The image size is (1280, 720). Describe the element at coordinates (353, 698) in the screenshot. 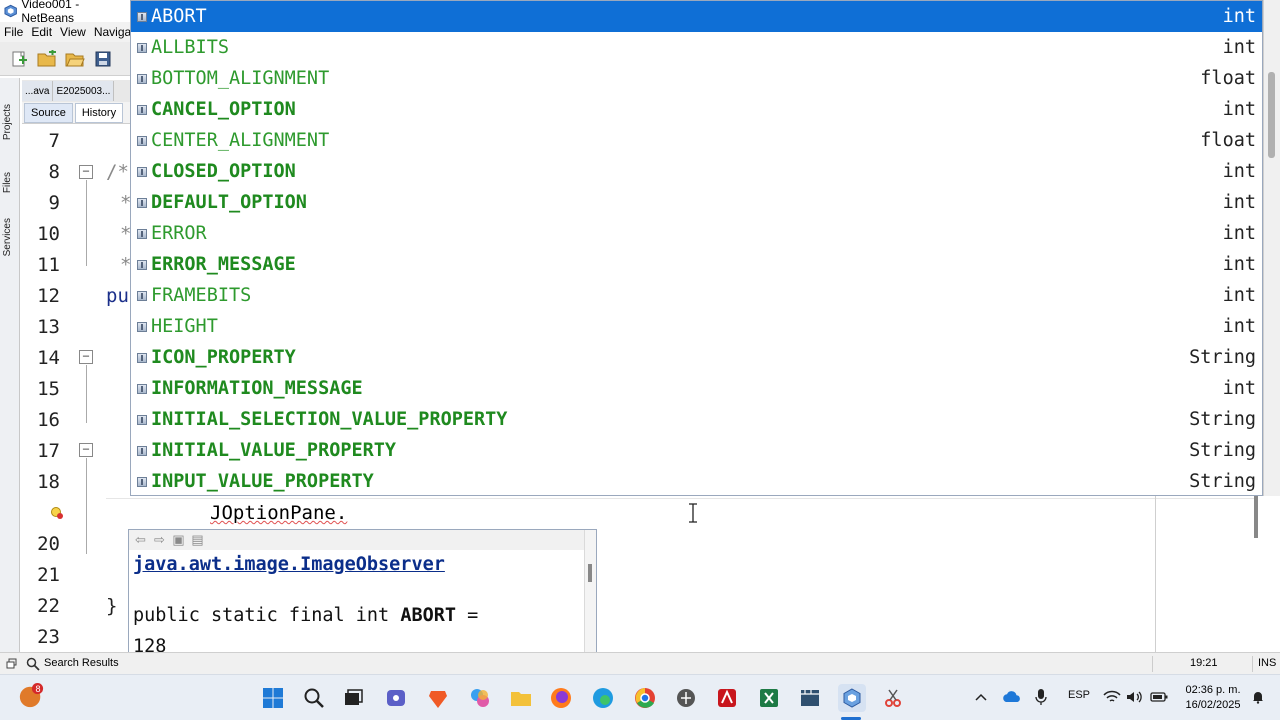

I see `task-view-icon` at that location.